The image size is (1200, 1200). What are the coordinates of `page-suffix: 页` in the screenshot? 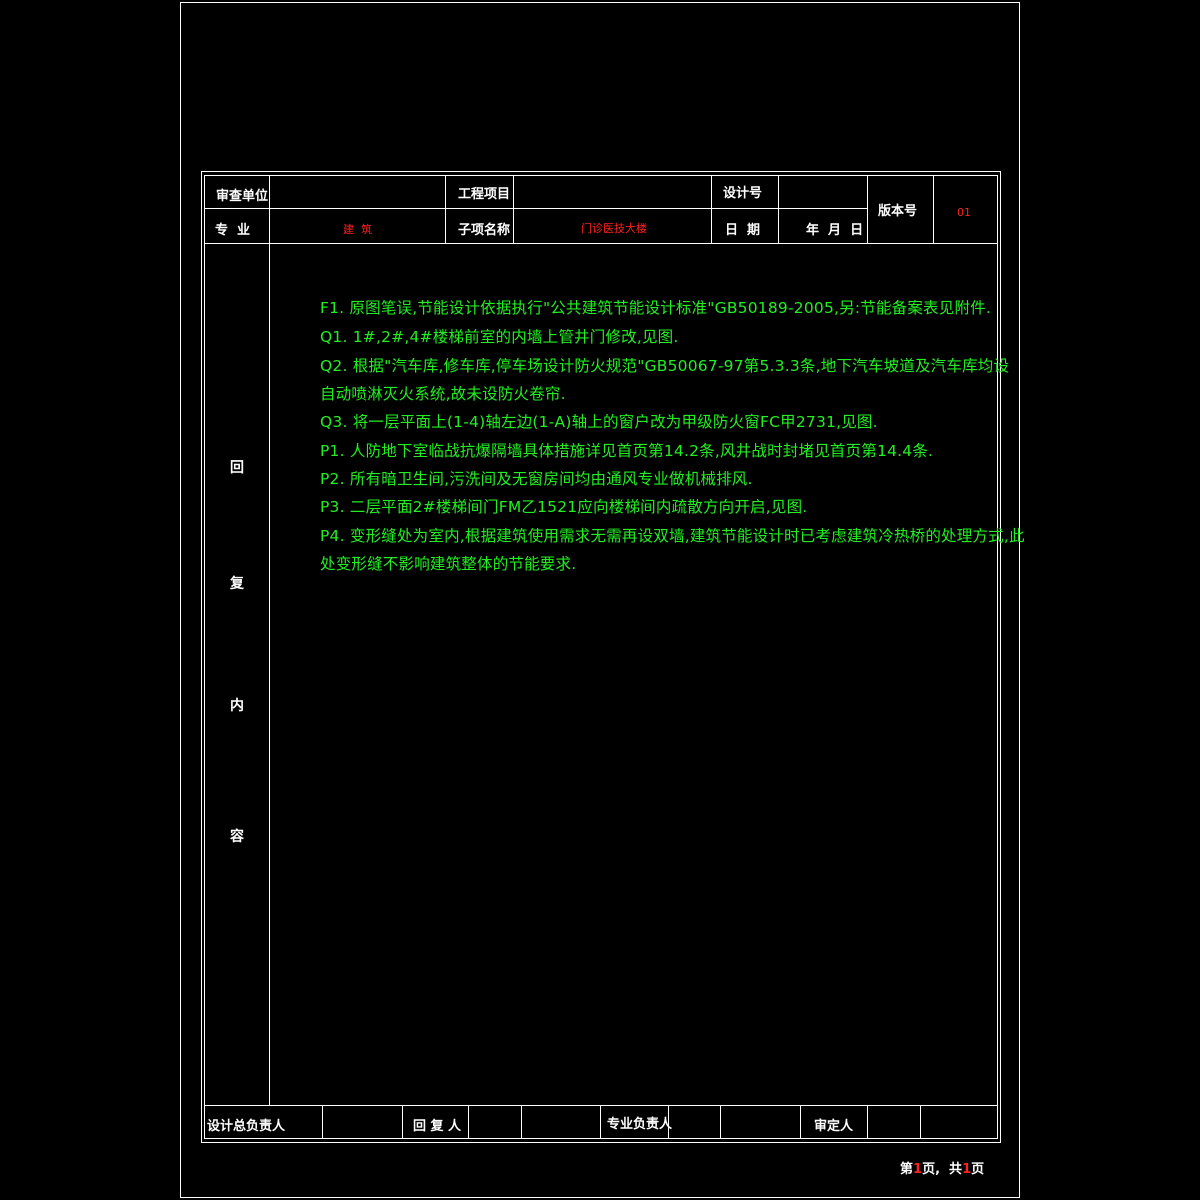 It's located at (978, 1169).